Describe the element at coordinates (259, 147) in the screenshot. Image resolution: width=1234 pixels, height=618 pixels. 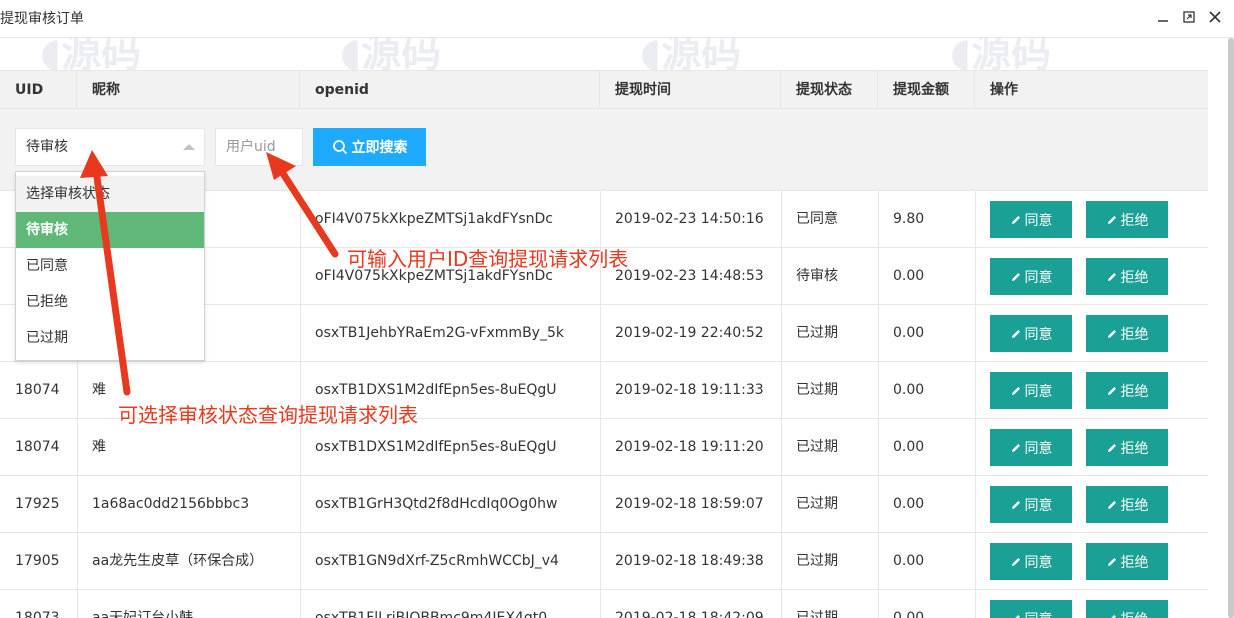
I see `uid-search-input` at that location.